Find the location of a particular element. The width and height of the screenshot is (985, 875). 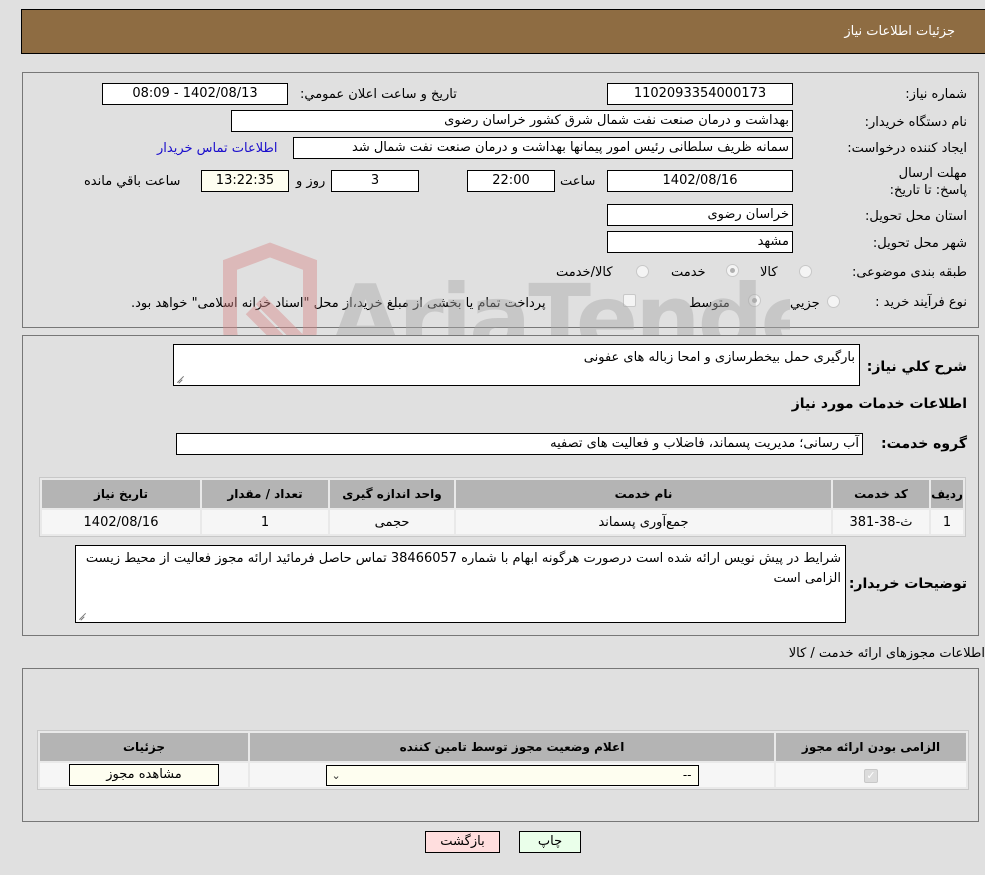

cell-quantity: 1 is located at coordinates (265, 522).